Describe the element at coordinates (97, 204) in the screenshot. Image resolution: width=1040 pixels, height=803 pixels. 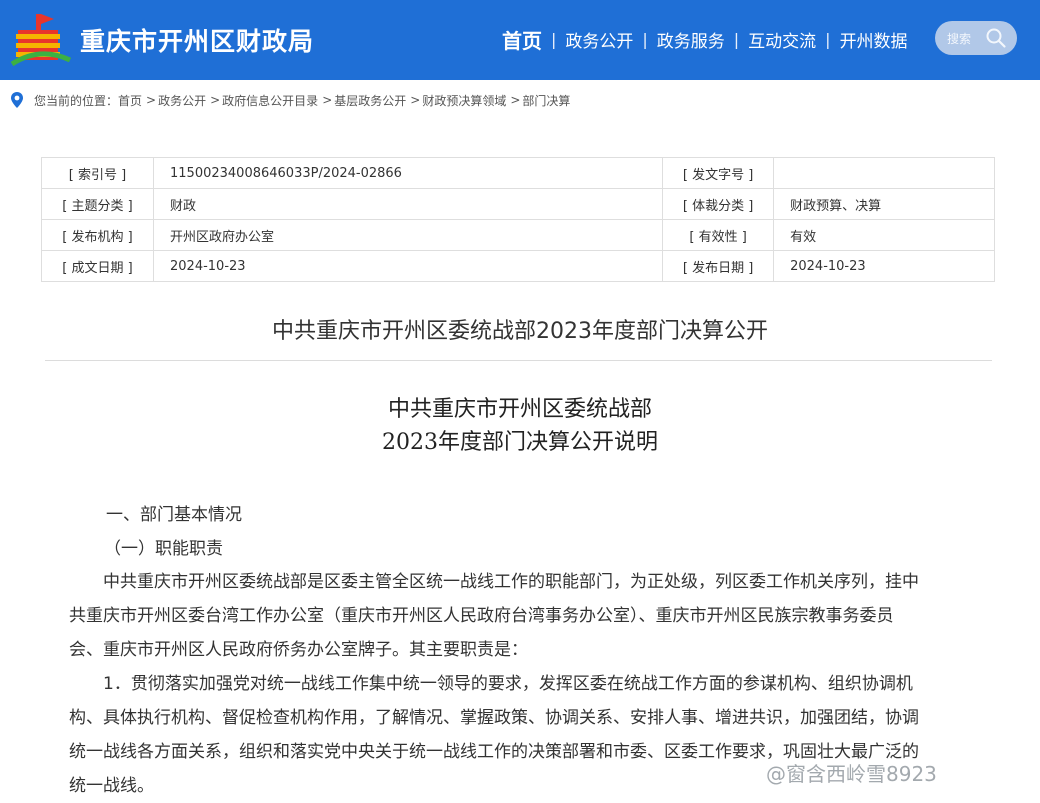
I see `meta-label-topic: [ 主题分类 ]` at that location.